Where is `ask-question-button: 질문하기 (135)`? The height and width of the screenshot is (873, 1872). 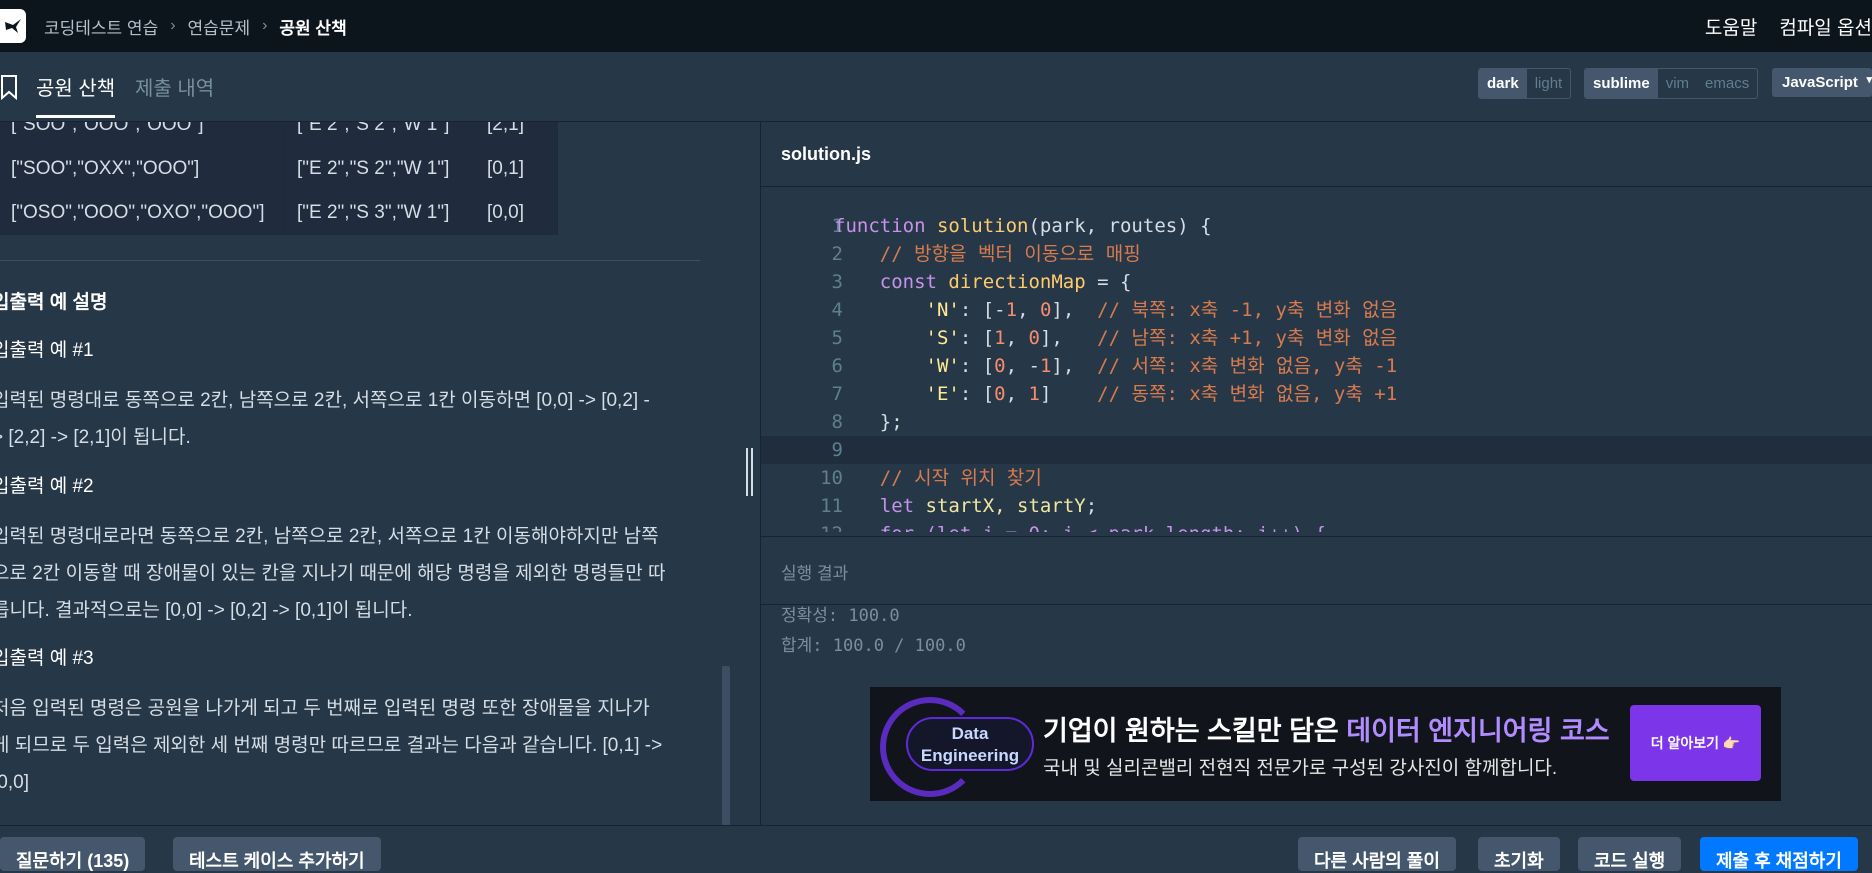 ask-question-button: 질문하기 (135) is located at coordinates (73, 854).